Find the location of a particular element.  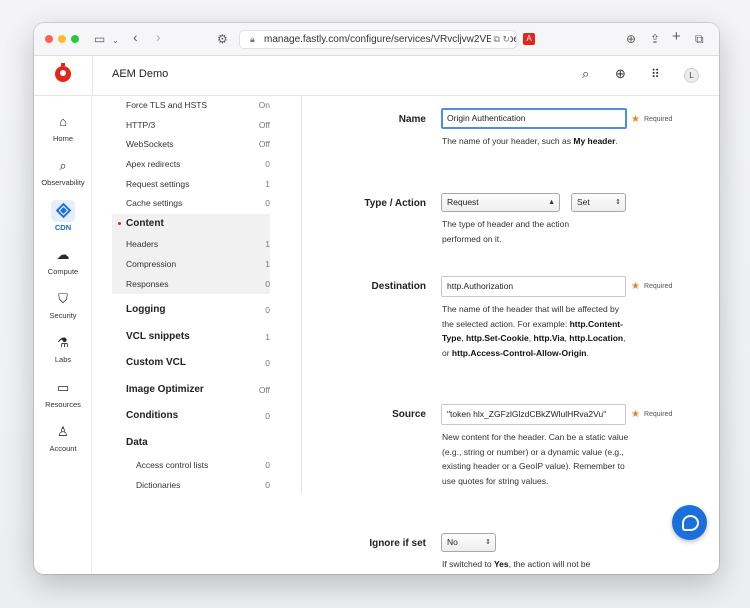

pdf-extension-icon: A is located at coordinates (529, 39).